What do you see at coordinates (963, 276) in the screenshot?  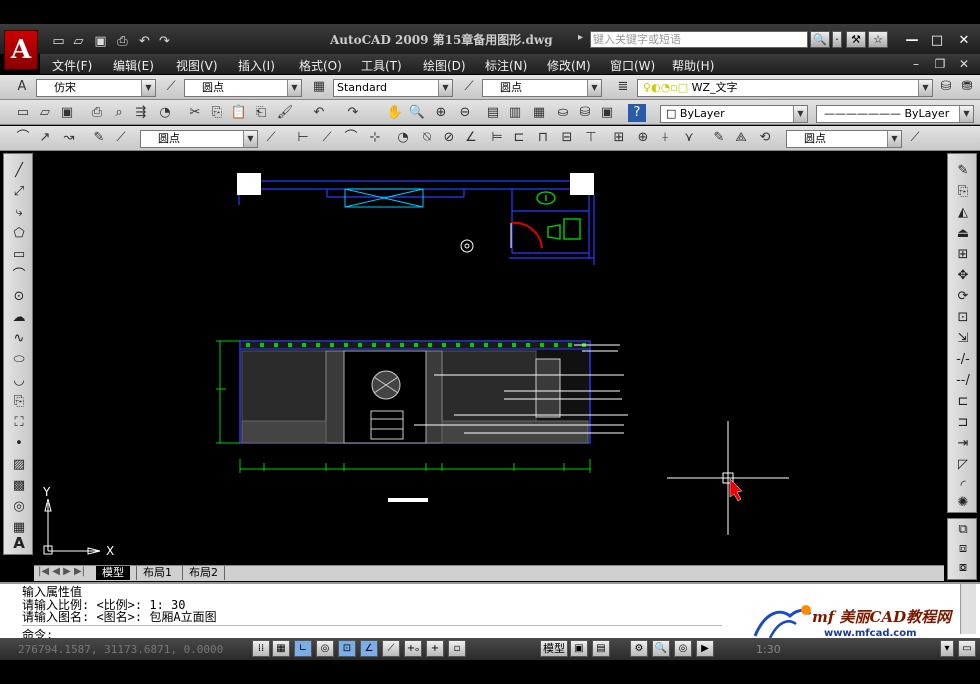 I see `move-icon: ✥` at bounding box center [963, 276].